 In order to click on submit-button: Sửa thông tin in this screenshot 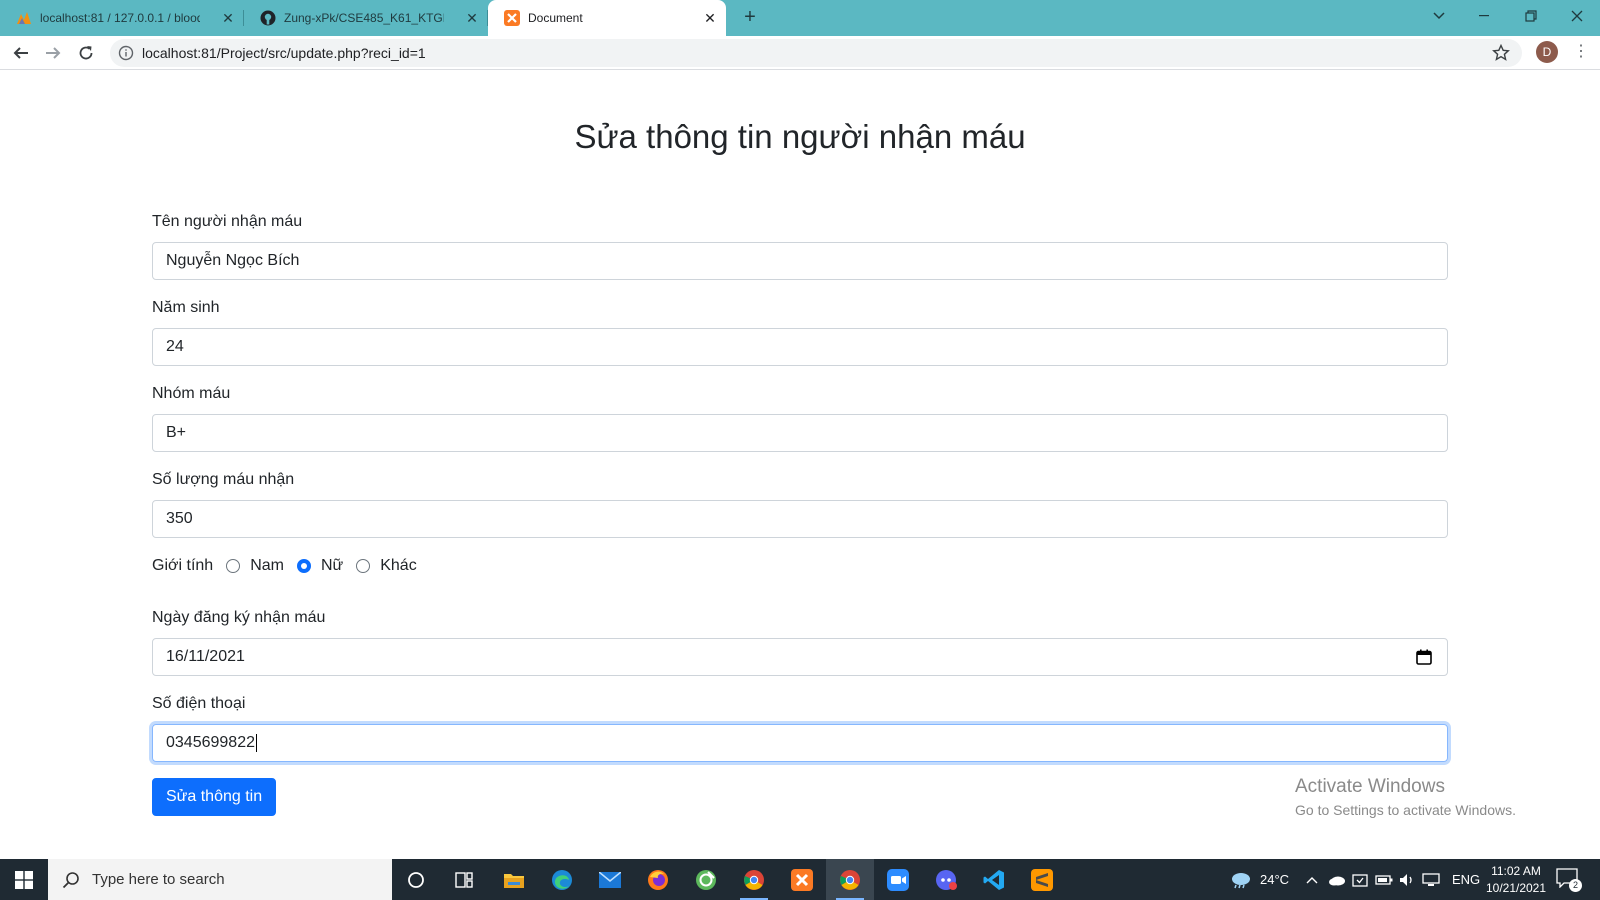, I will do `click(214, 797)`.